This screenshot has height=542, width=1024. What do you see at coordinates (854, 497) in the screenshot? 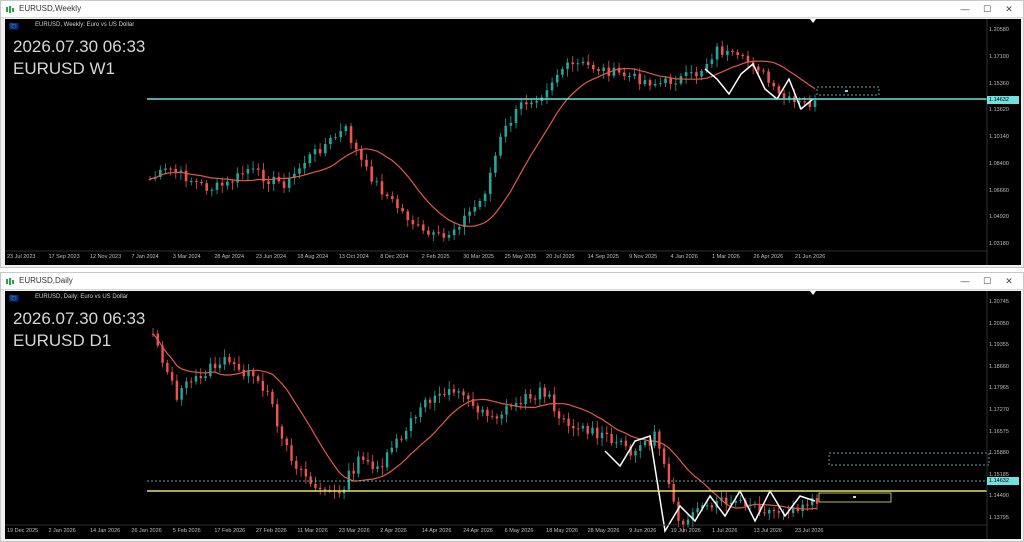
I see `projection-box-center` at bounding box center [854, 497].